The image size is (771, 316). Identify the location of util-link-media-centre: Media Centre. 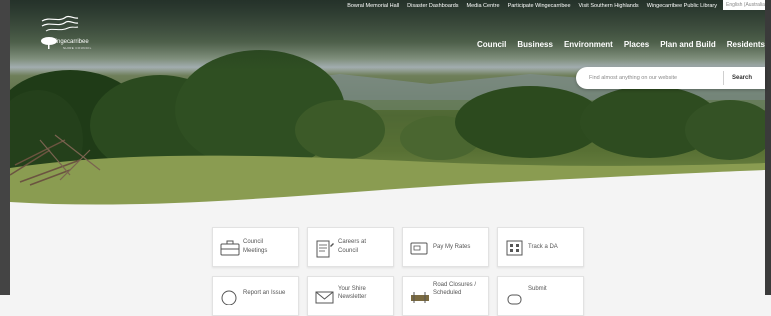
(483, 6).